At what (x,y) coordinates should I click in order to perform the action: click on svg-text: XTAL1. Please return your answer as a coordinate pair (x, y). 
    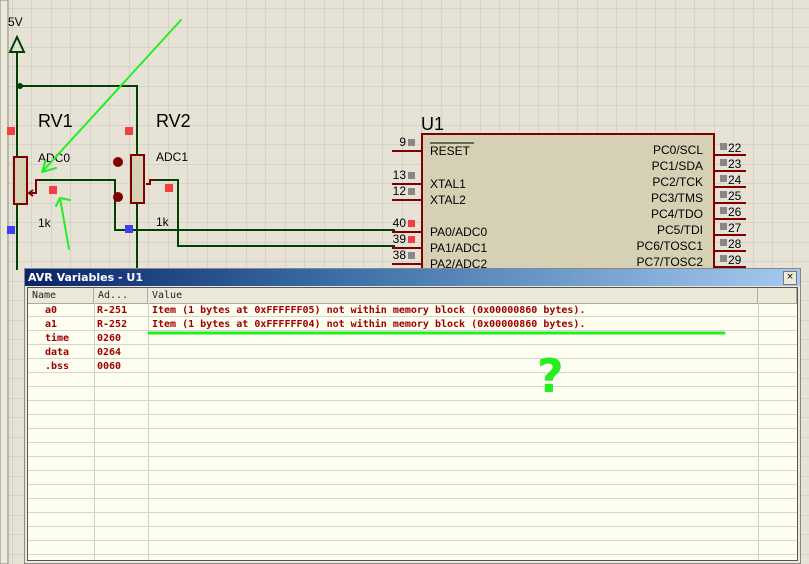
    Looking at the image, I should click on (448, 184).